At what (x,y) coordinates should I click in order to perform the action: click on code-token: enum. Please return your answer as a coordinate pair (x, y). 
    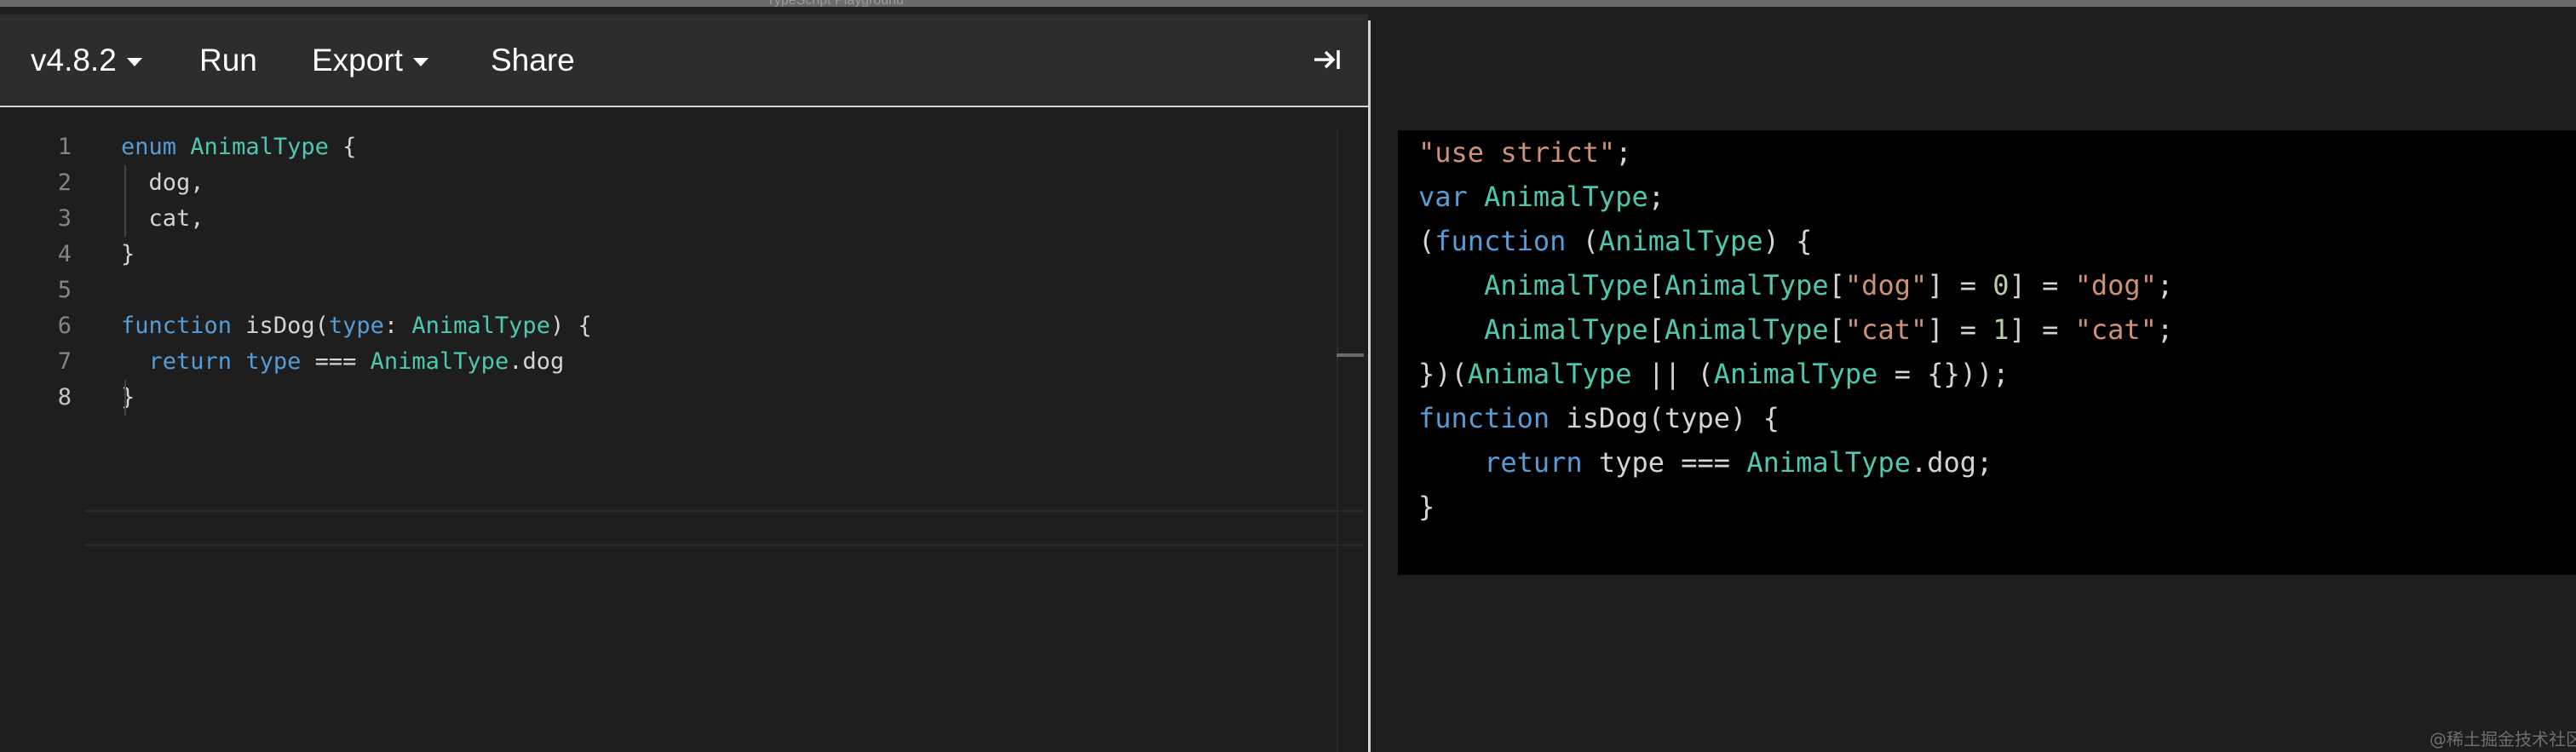
    Looking at the image, I should click on (149, 147).